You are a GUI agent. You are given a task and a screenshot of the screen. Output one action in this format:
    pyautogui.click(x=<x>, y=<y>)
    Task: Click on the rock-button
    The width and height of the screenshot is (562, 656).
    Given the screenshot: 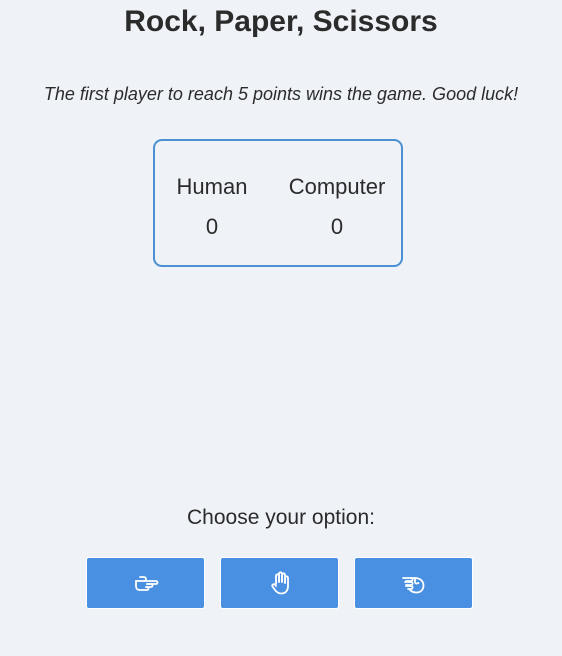 What is the action you would take?
    pyautogui.click(x=413, y=583)
    